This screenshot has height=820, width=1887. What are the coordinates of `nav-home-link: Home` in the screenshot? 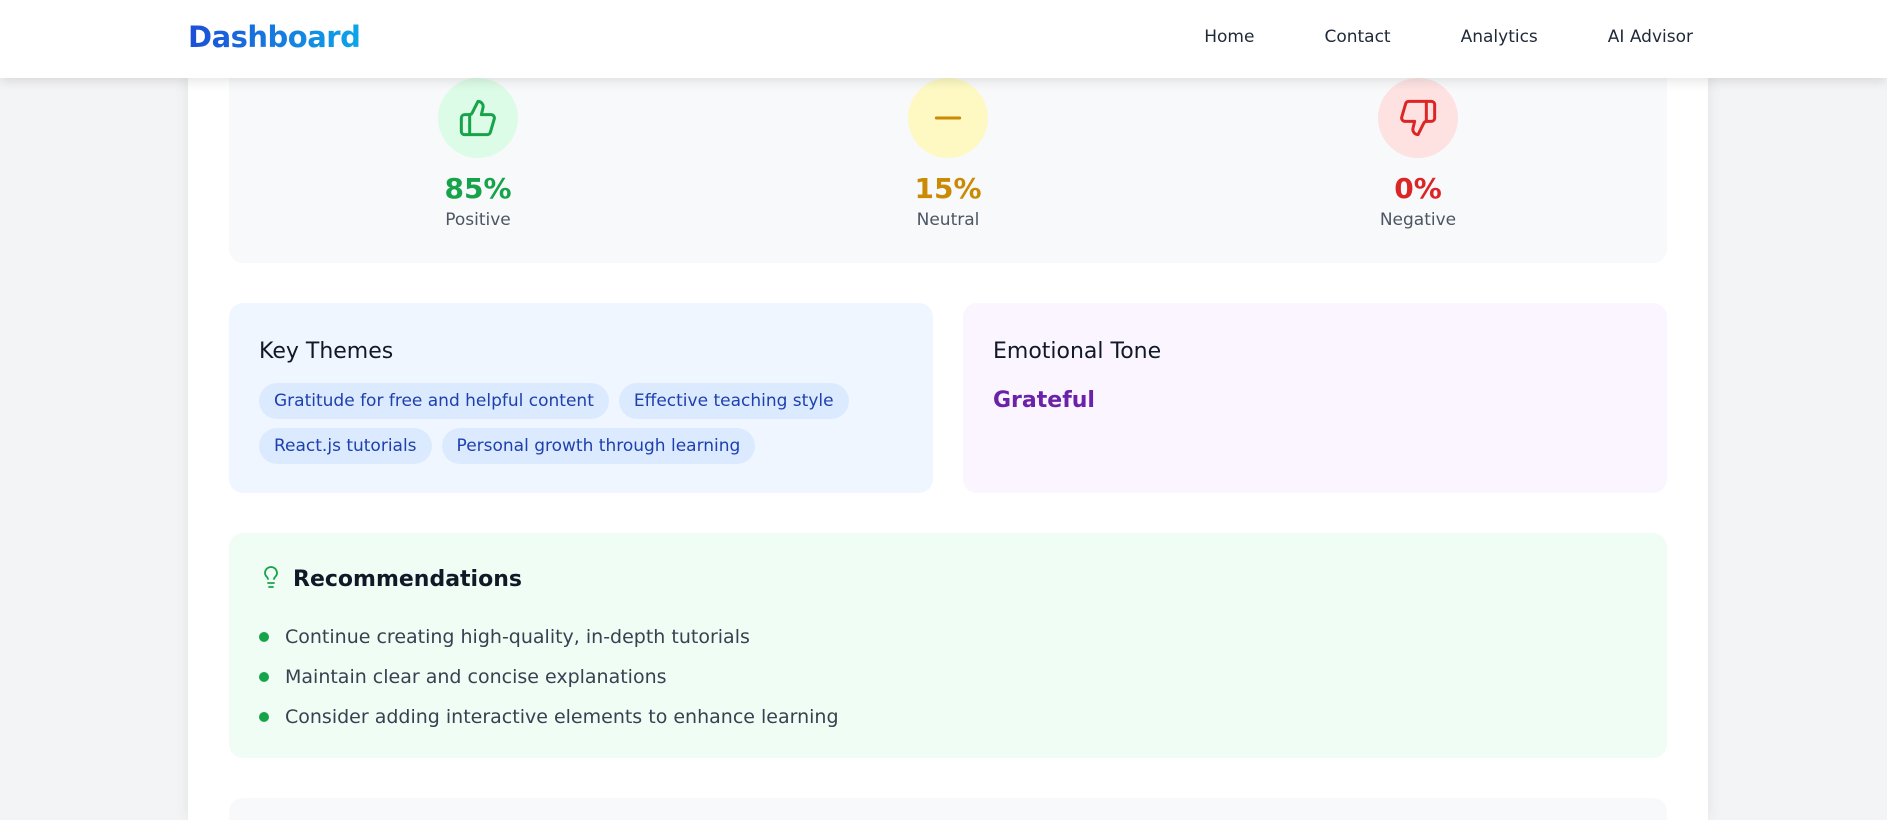 It's located at (1229, 37).